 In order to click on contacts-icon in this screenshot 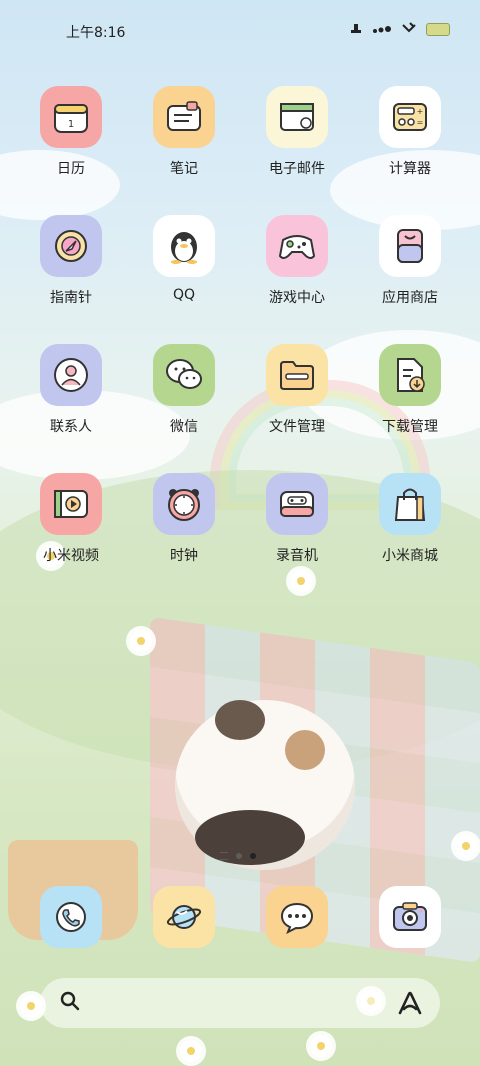, I will do `click(71, 375)`.